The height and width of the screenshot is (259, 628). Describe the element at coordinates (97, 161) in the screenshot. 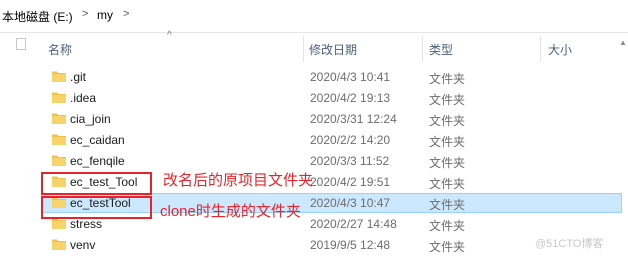

I see `file-name: ec_fenqile` at that location.